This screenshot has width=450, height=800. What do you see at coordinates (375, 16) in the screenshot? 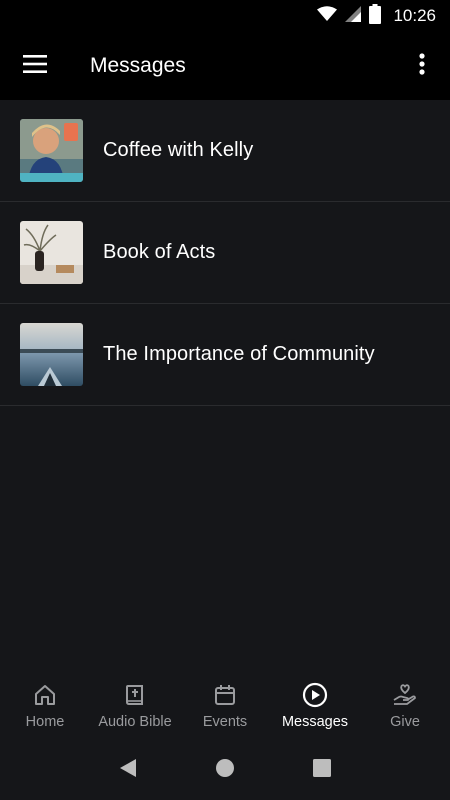
I see `battery-icon` at bounding box center [375, 16].